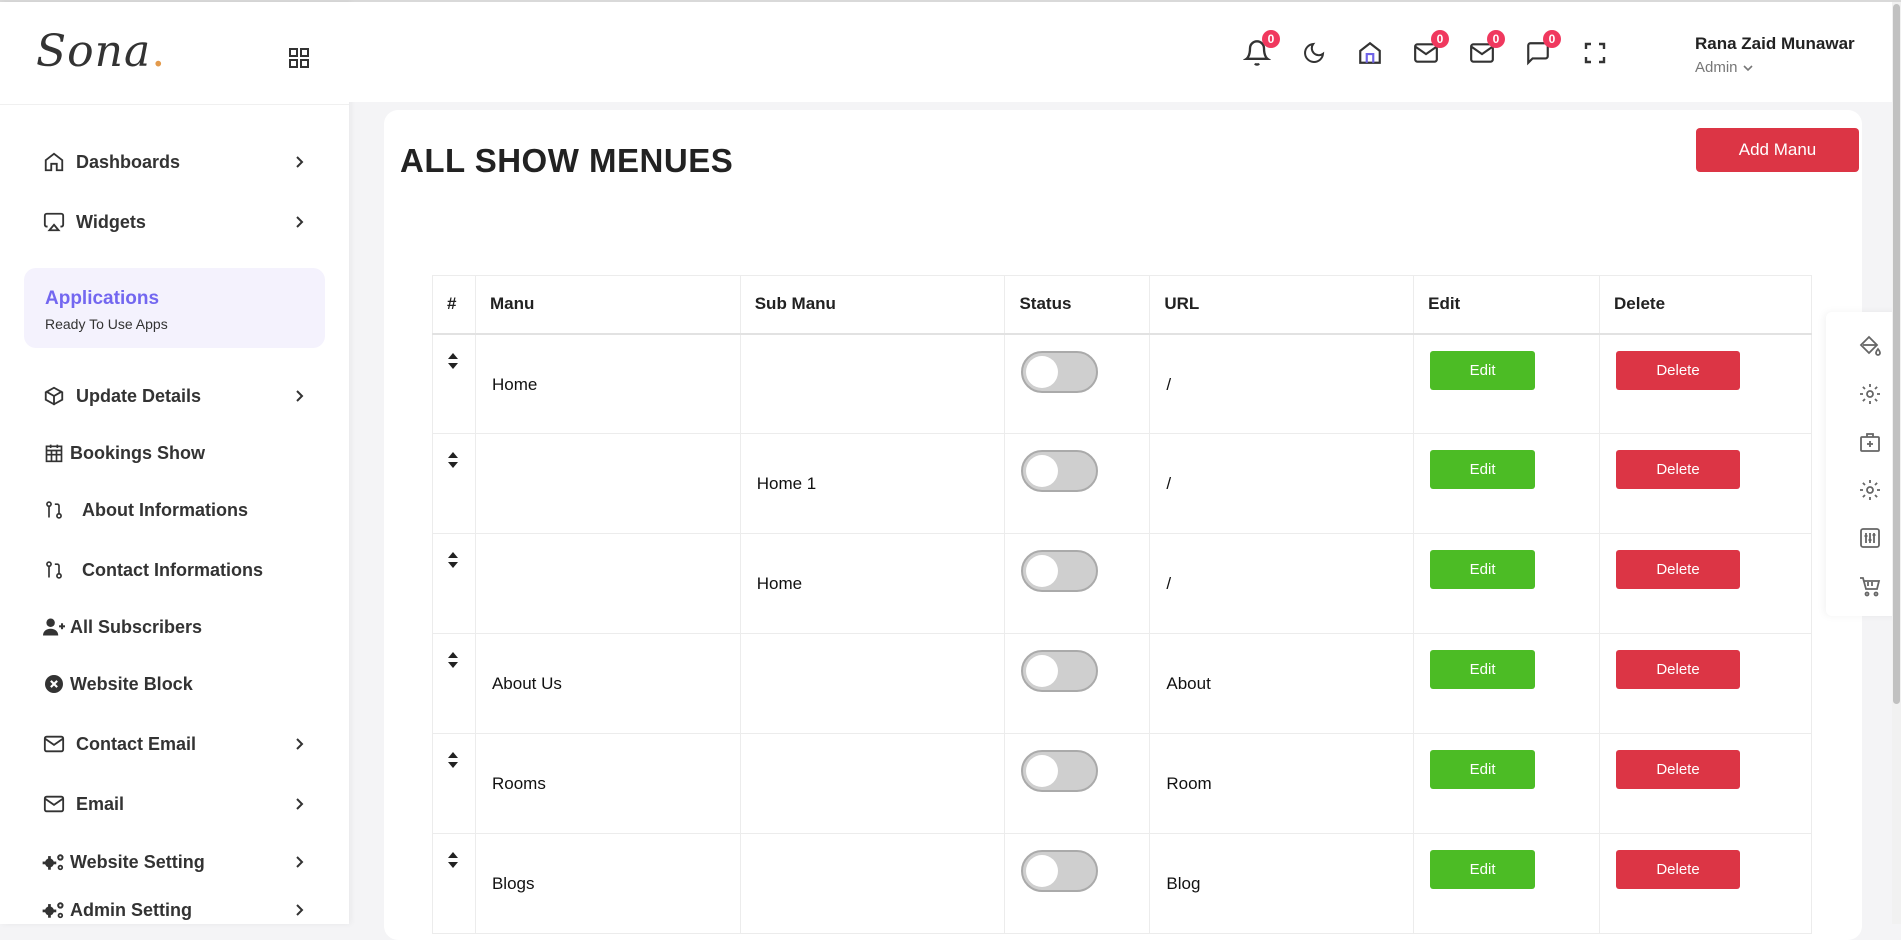  I want to click on applications-title: Applications, so click(102, 298).